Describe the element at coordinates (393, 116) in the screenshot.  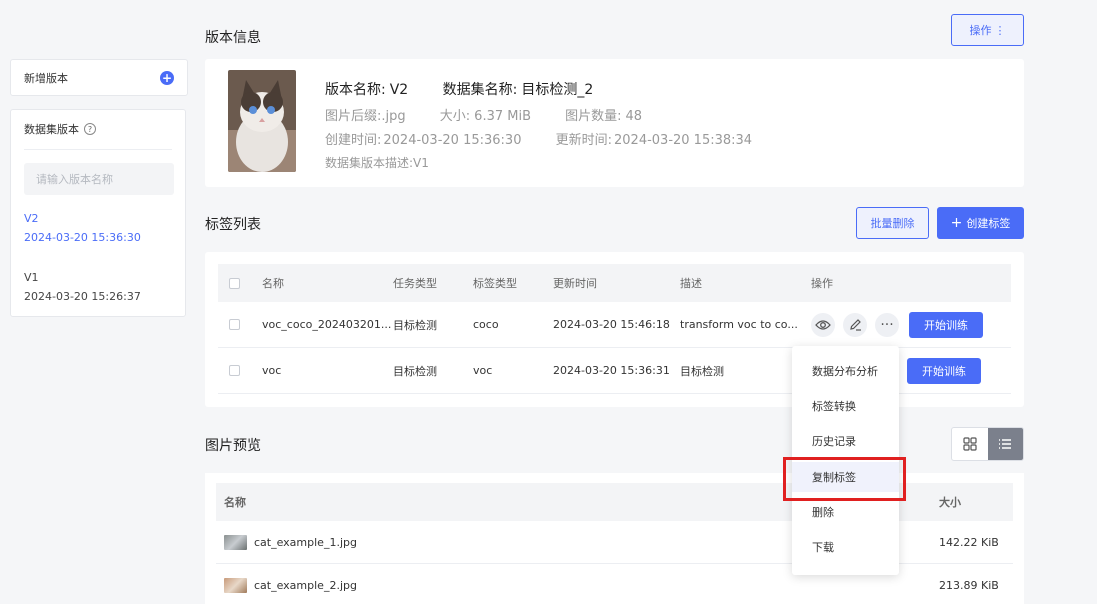
I see `suffix-value: .jpg` at that location.